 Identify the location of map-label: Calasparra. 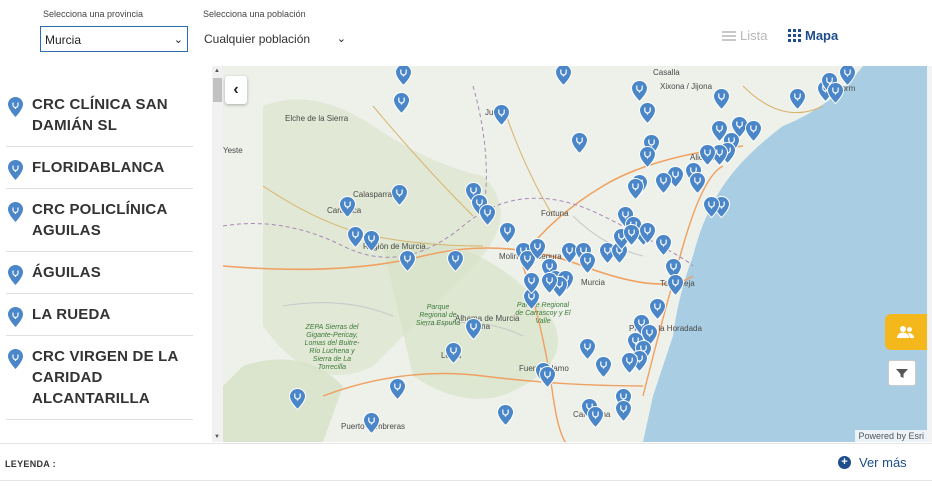
(373, 194).